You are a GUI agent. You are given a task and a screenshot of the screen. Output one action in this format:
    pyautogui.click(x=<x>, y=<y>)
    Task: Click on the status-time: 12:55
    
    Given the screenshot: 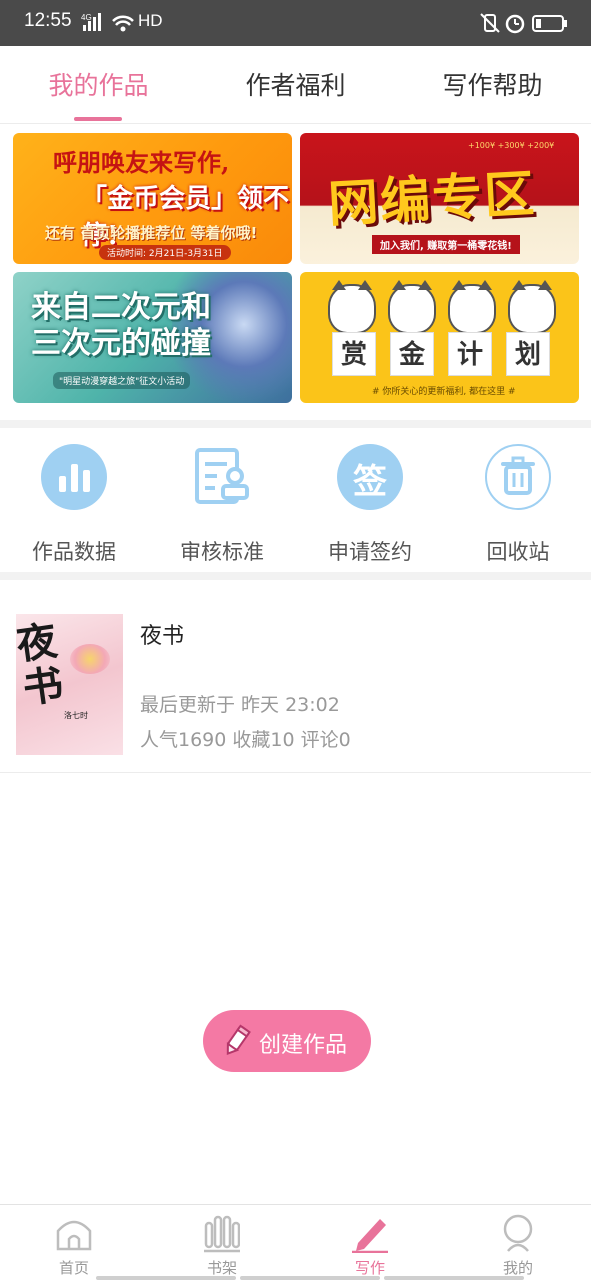 What is the action you would take?
    pyautogui.click(x=48, y=20)
    